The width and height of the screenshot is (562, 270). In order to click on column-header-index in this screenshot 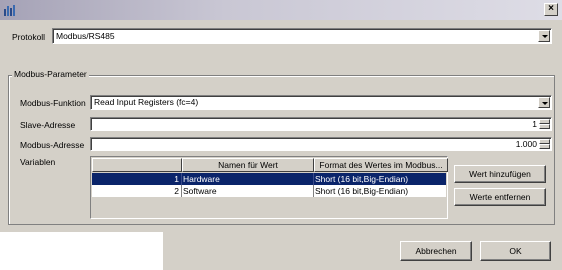, I will do `click(137, 165)`.